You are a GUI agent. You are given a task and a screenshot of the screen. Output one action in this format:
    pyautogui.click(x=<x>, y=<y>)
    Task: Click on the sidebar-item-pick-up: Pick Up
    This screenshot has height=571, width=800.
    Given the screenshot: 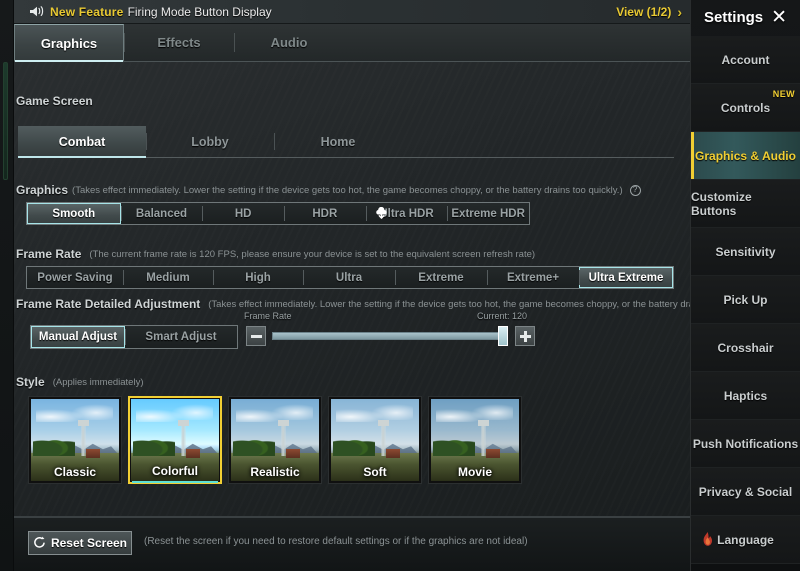 What is the action you would take?
    pyautogui.click(x=745, y=300)
    